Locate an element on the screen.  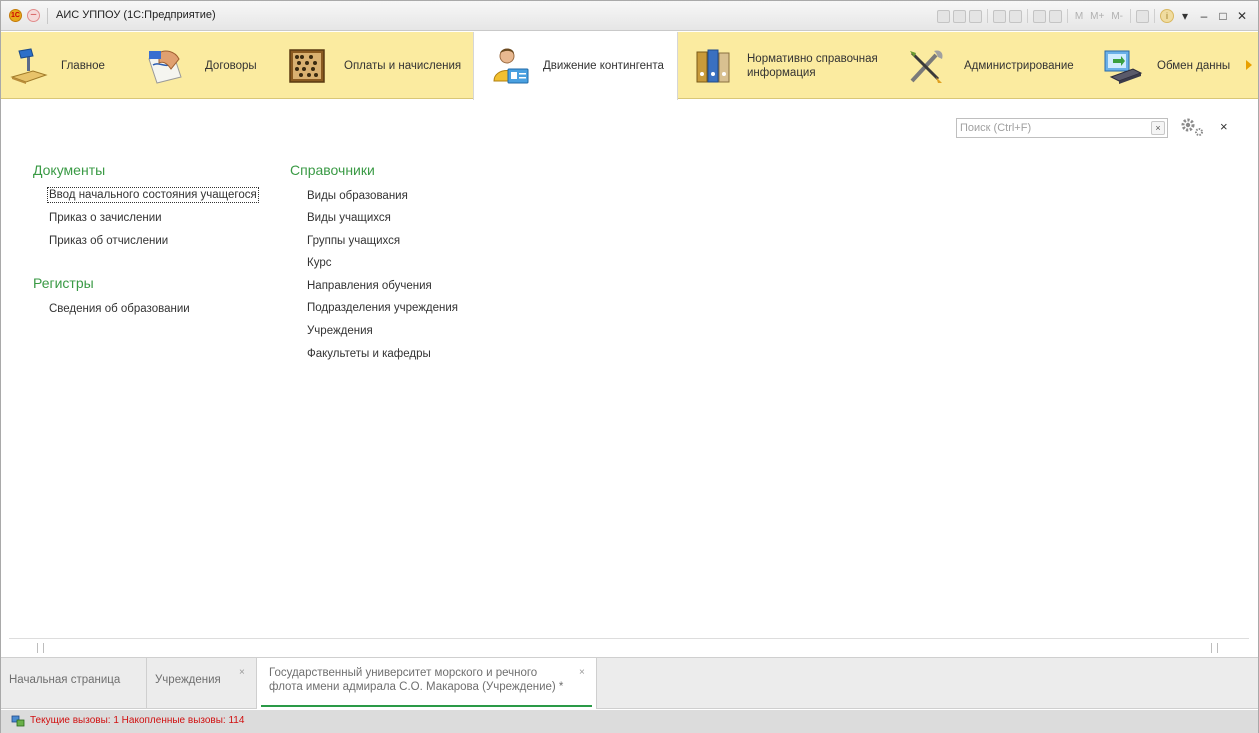
preview-icon is located at coordinates (975, 16).